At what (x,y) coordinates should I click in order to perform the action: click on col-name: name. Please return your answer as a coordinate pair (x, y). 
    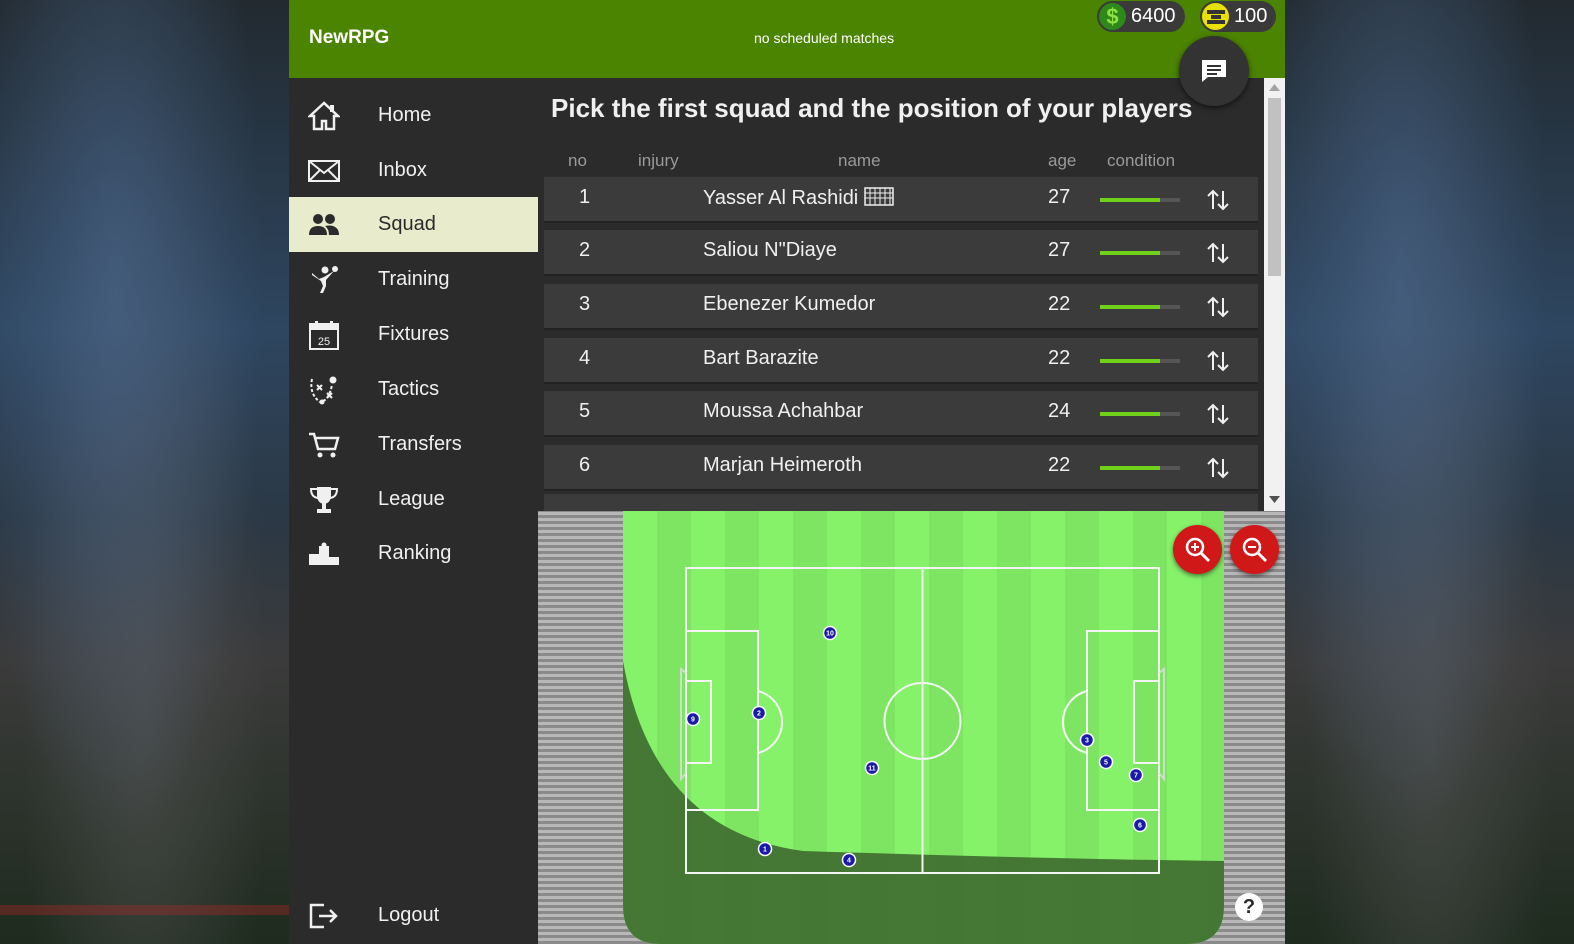
    Looking at the image, I should click on (859, 161).